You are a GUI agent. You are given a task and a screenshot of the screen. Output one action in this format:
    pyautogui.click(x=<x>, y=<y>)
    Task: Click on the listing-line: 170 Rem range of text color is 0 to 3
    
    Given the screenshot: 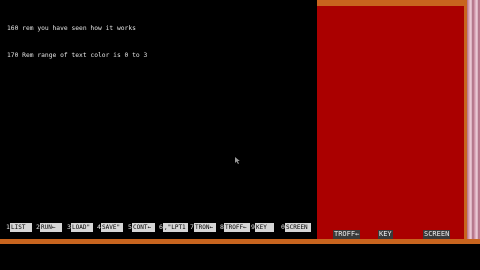 What is the action you would take?
    pyautogui.click(x=77, y=55)
    